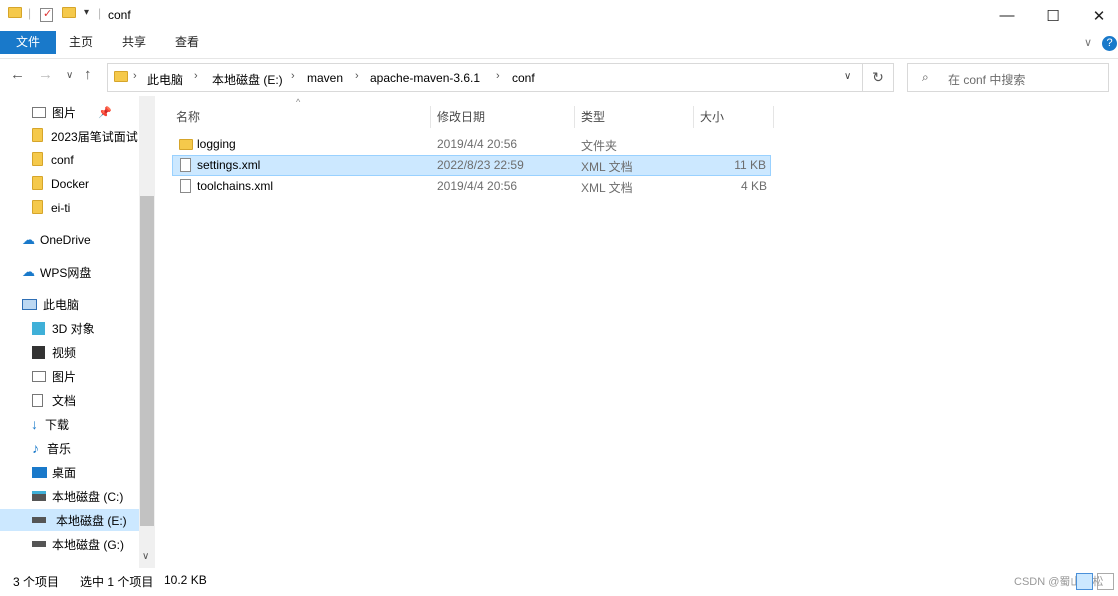 The width and height of the screenshot is (1118, 596). I want to click on desktop-icon, so click(39, 472).